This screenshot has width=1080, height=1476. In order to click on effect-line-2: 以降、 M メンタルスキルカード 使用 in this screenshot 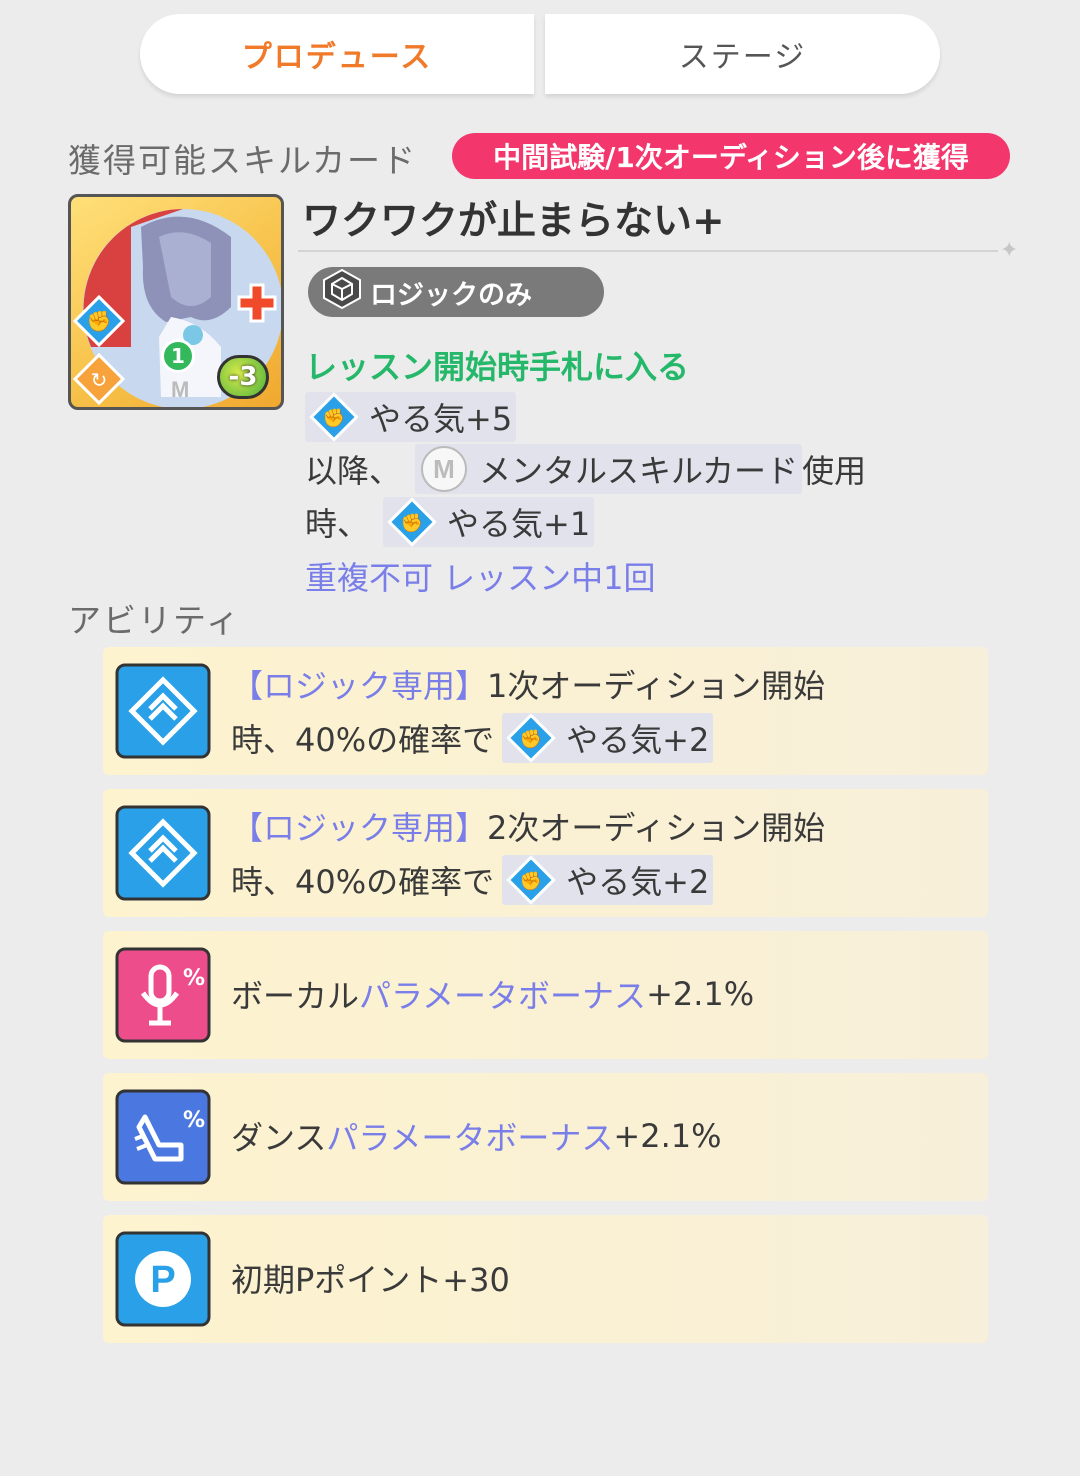, I will do `click(585, 469)`.